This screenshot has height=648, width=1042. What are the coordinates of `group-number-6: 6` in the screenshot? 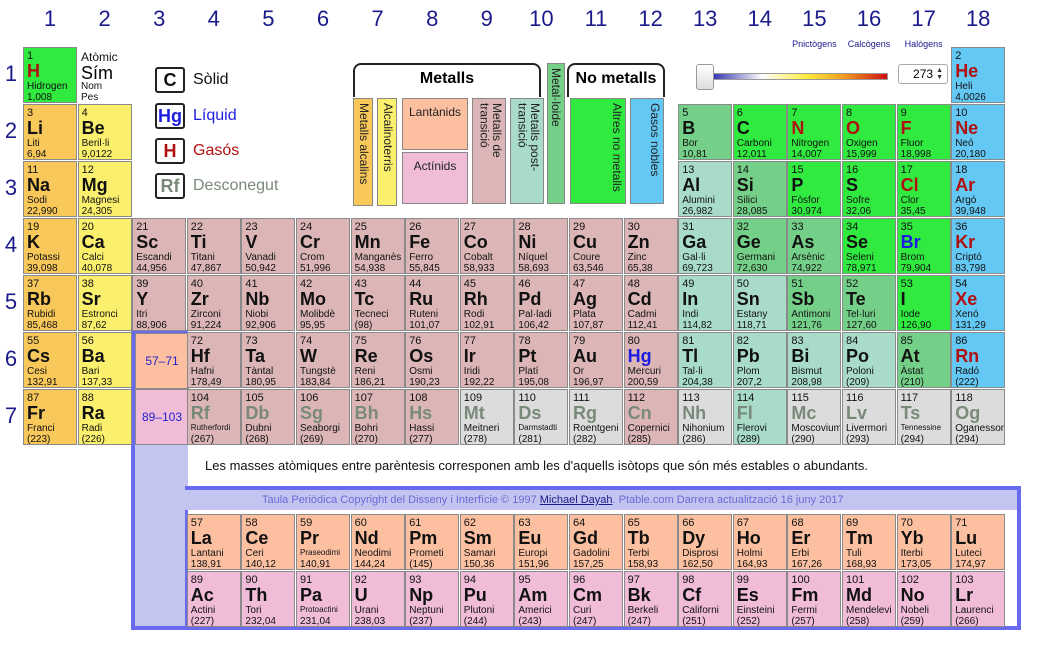 It's located at (323, 19).